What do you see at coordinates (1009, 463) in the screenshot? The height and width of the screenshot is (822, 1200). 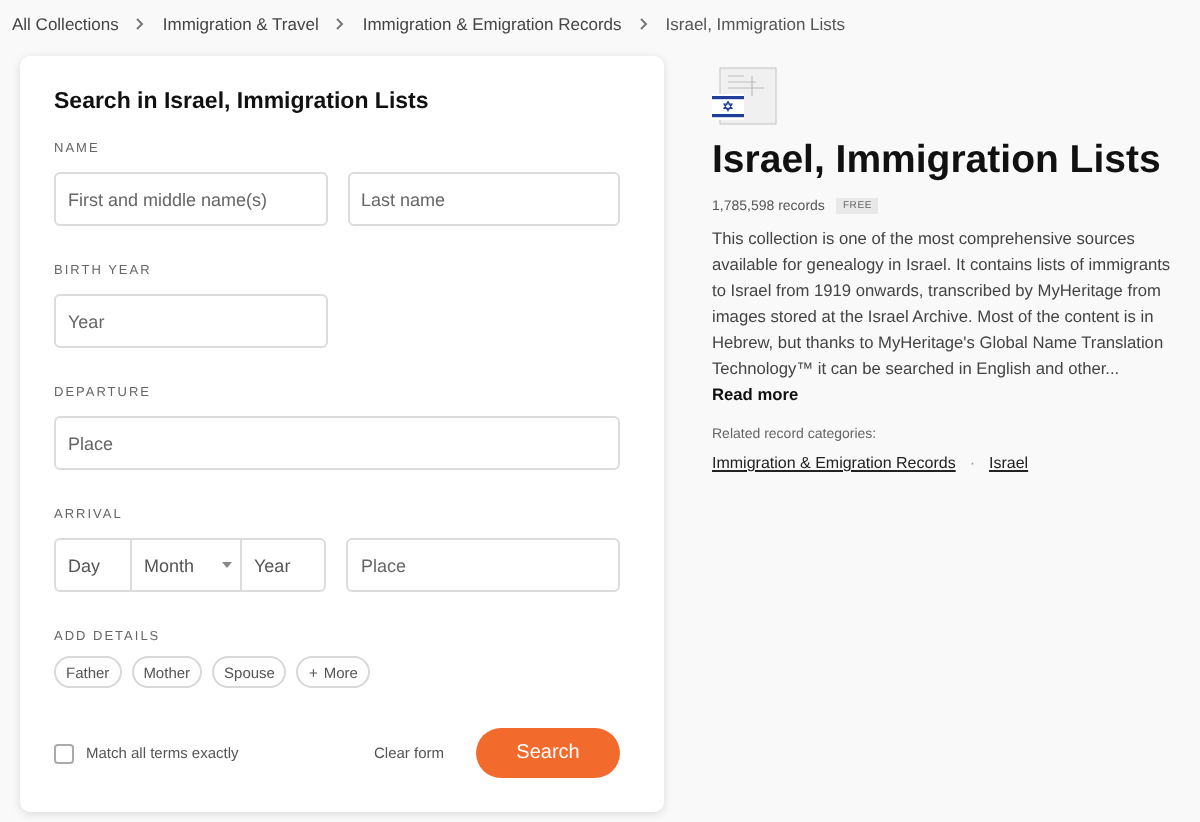 I see `category-link: Israel` at bounding box center [1009, 463].